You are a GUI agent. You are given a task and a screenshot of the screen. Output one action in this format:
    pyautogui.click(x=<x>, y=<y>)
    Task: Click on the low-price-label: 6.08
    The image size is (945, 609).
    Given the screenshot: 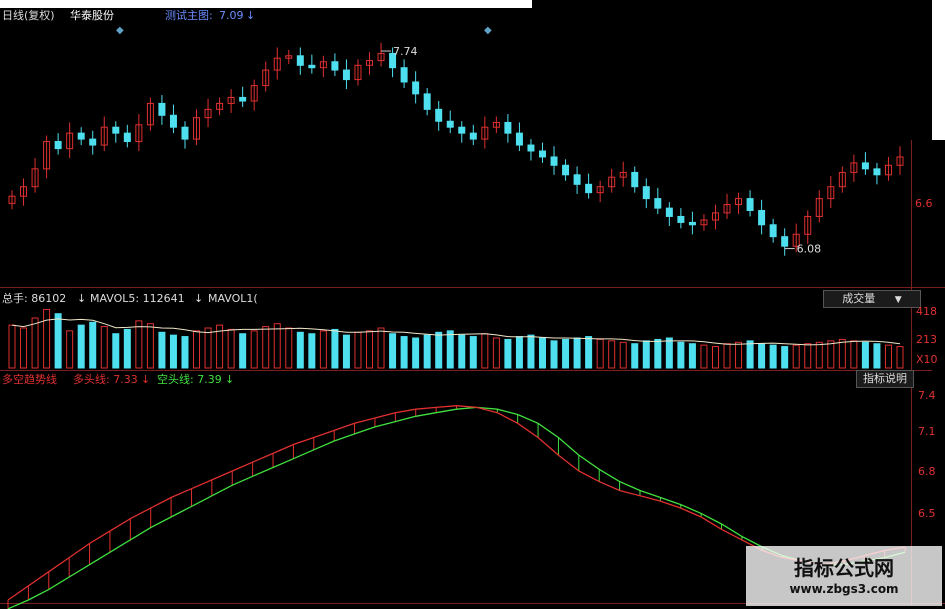 What is the action you would take?
    pyautogui.click(x=809, y=249)
    